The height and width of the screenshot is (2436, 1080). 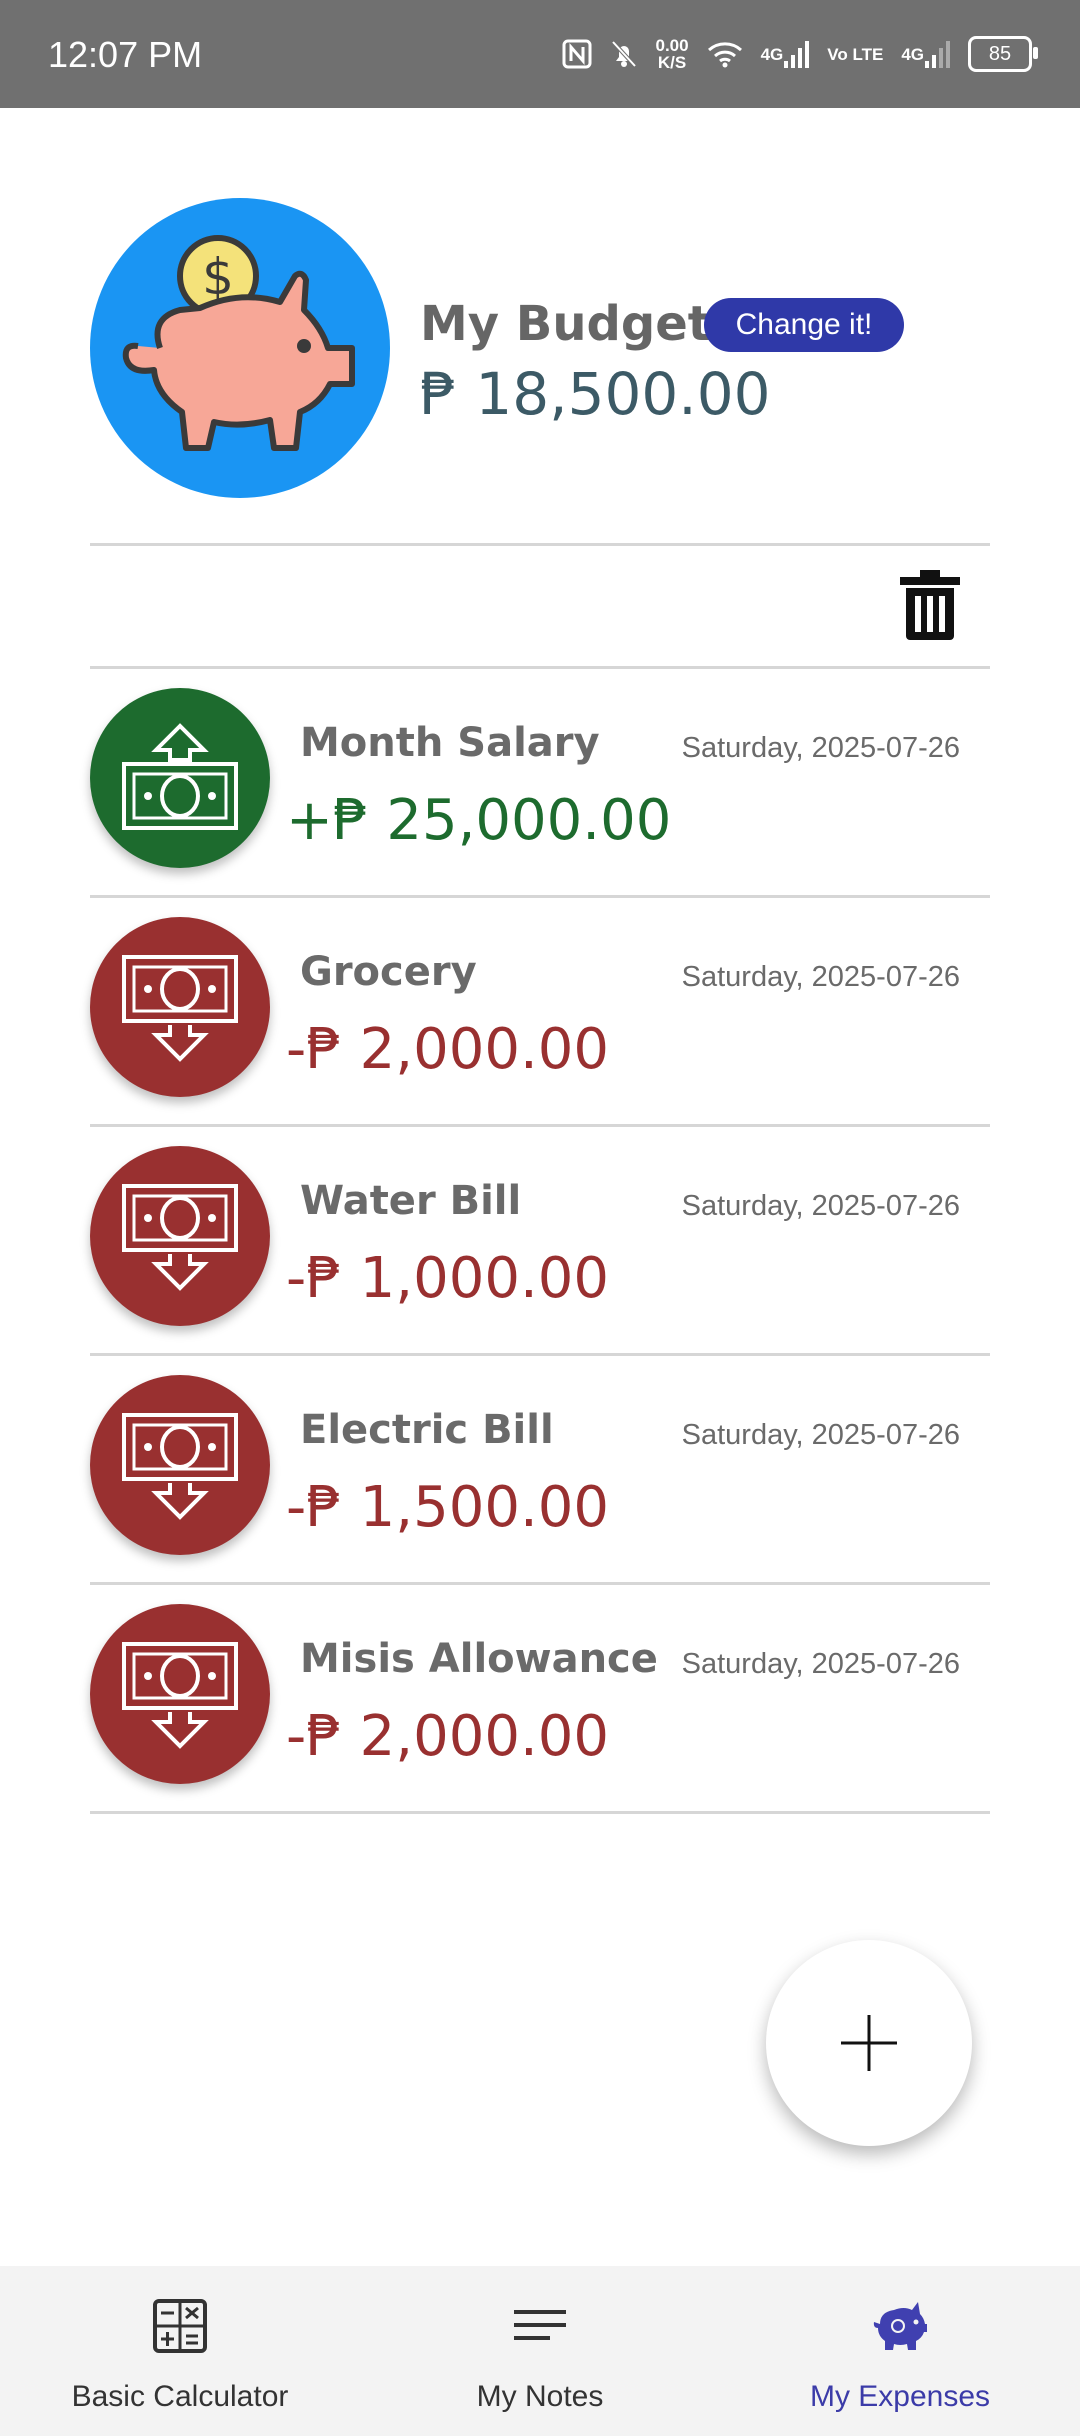 I want to click on status-icons: 0.00 K/S 4G Vo LTE 4G 85, so click(x=800, y=54).